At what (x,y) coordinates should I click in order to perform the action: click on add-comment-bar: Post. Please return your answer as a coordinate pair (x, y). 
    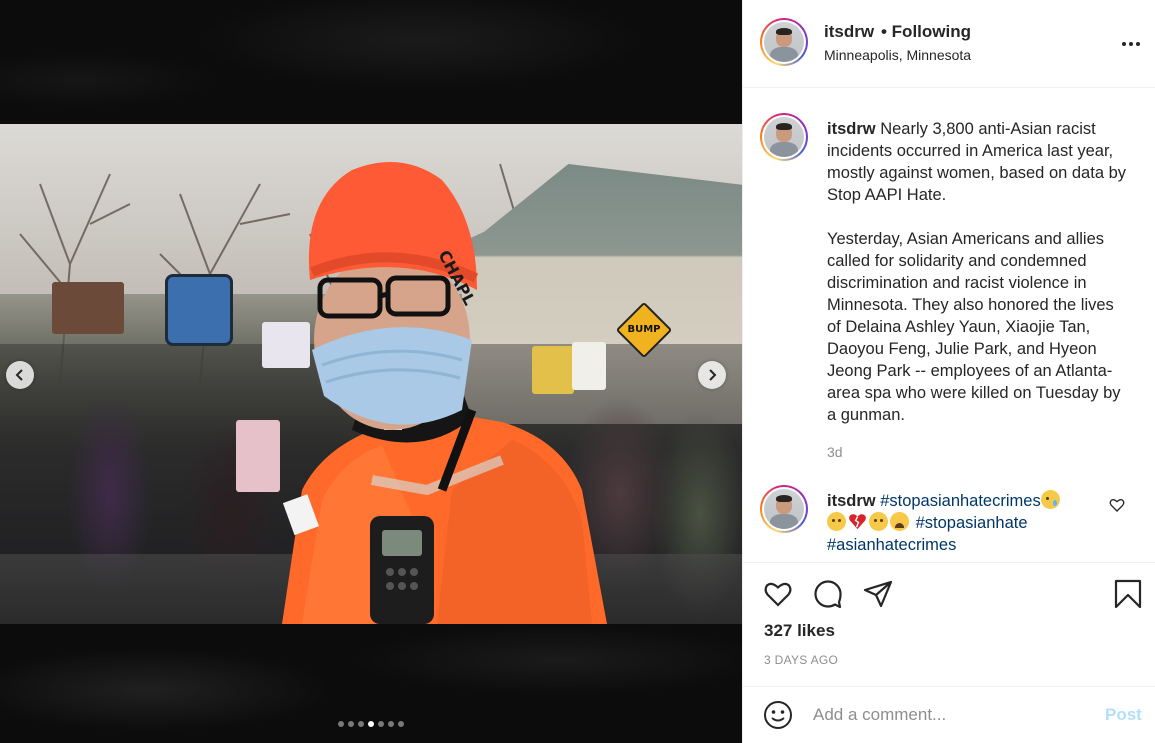
    Looking at the image, I should click on (949, 714).